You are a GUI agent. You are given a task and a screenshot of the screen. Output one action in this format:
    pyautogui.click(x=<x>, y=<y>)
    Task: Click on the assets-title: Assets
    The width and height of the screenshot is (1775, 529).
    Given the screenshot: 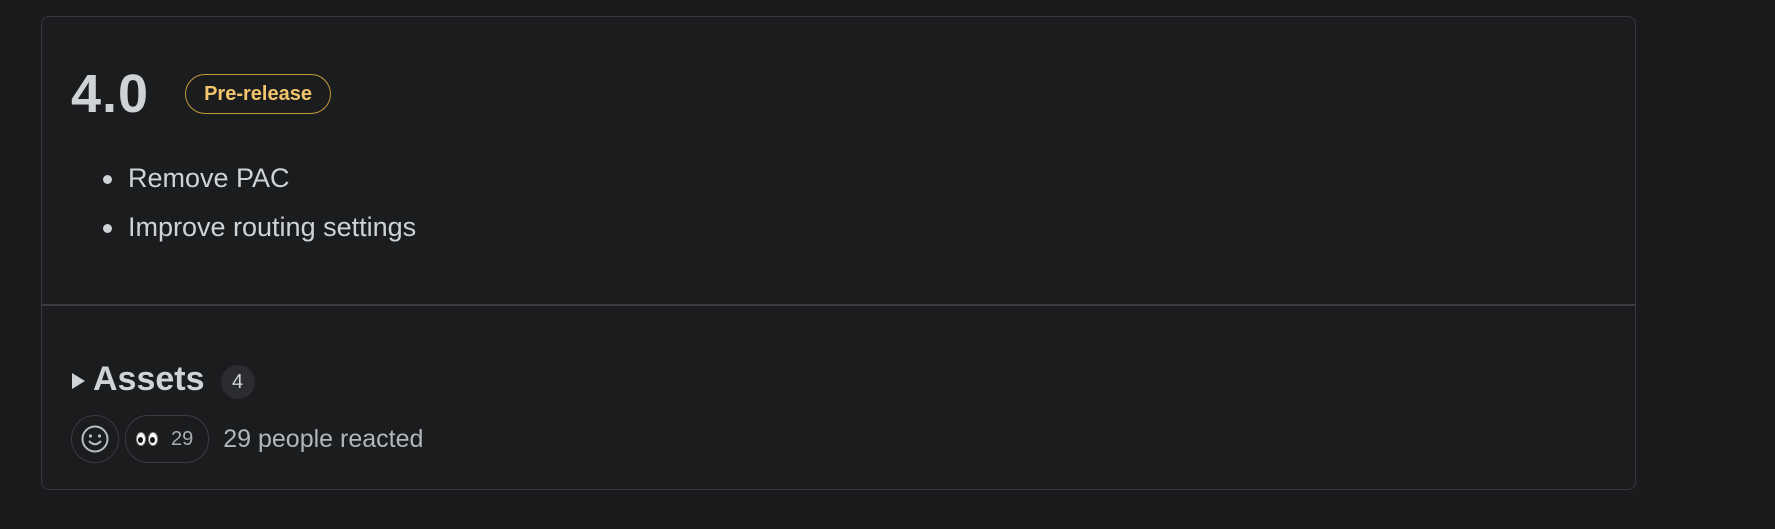 What is the action you would take?
    pyautogui.click(x=149, y=379)
    